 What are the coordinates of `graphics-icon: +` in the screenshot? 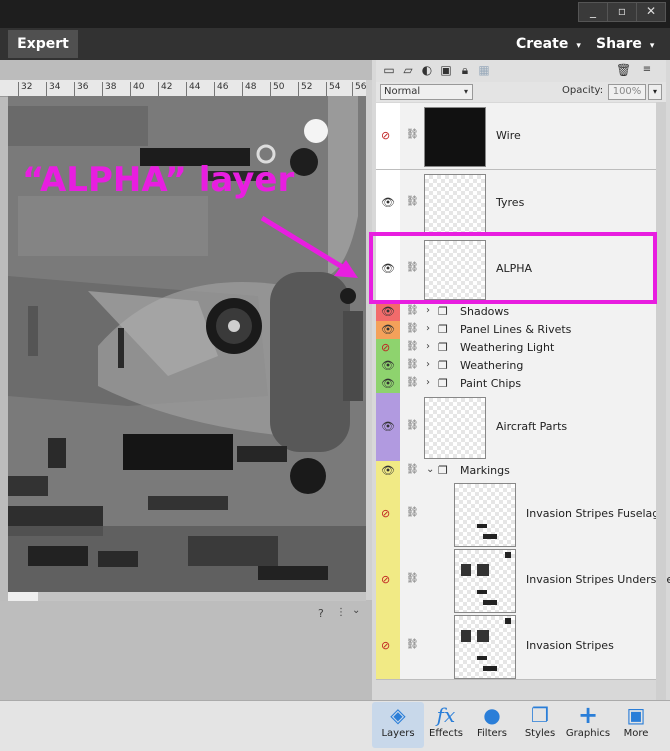 It's located at (588, 715).